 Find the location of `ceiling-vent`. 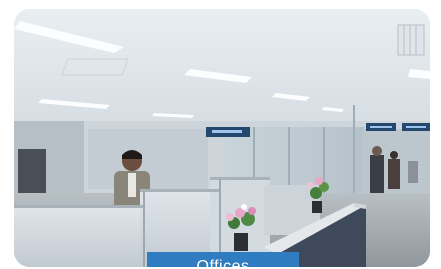

ceiling-vent is located at coordinates (411, 40).